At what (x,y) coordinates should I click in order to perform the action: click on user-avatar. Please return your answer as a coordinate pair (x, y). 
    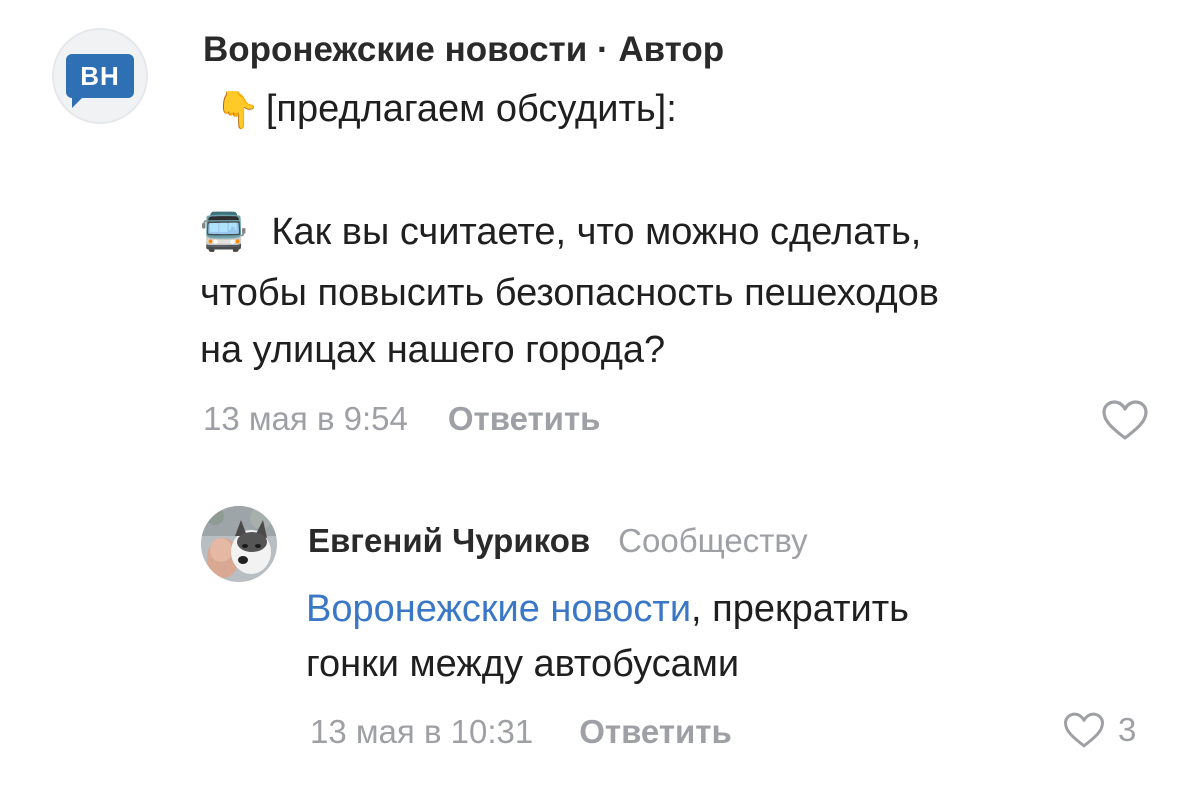
    Looking at the image, I should click on (239, 544).